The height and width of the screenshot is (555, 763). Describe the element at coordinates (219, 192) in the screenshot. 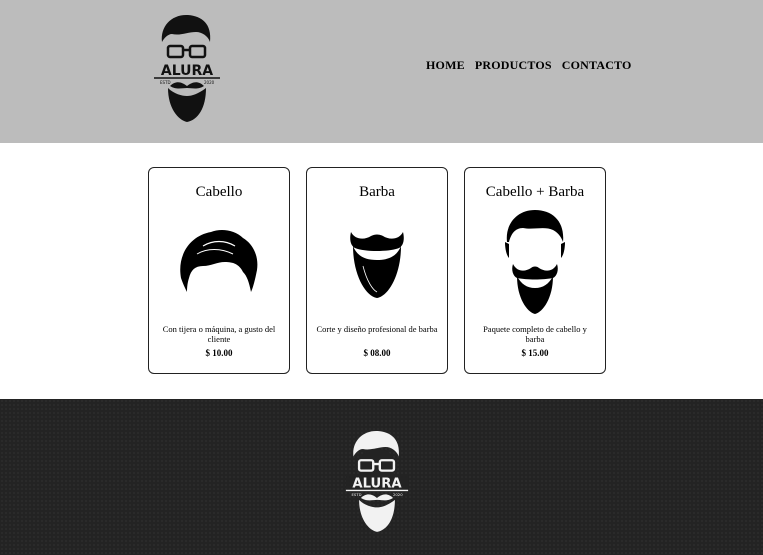

I see `product-title: Cabello` at that location.